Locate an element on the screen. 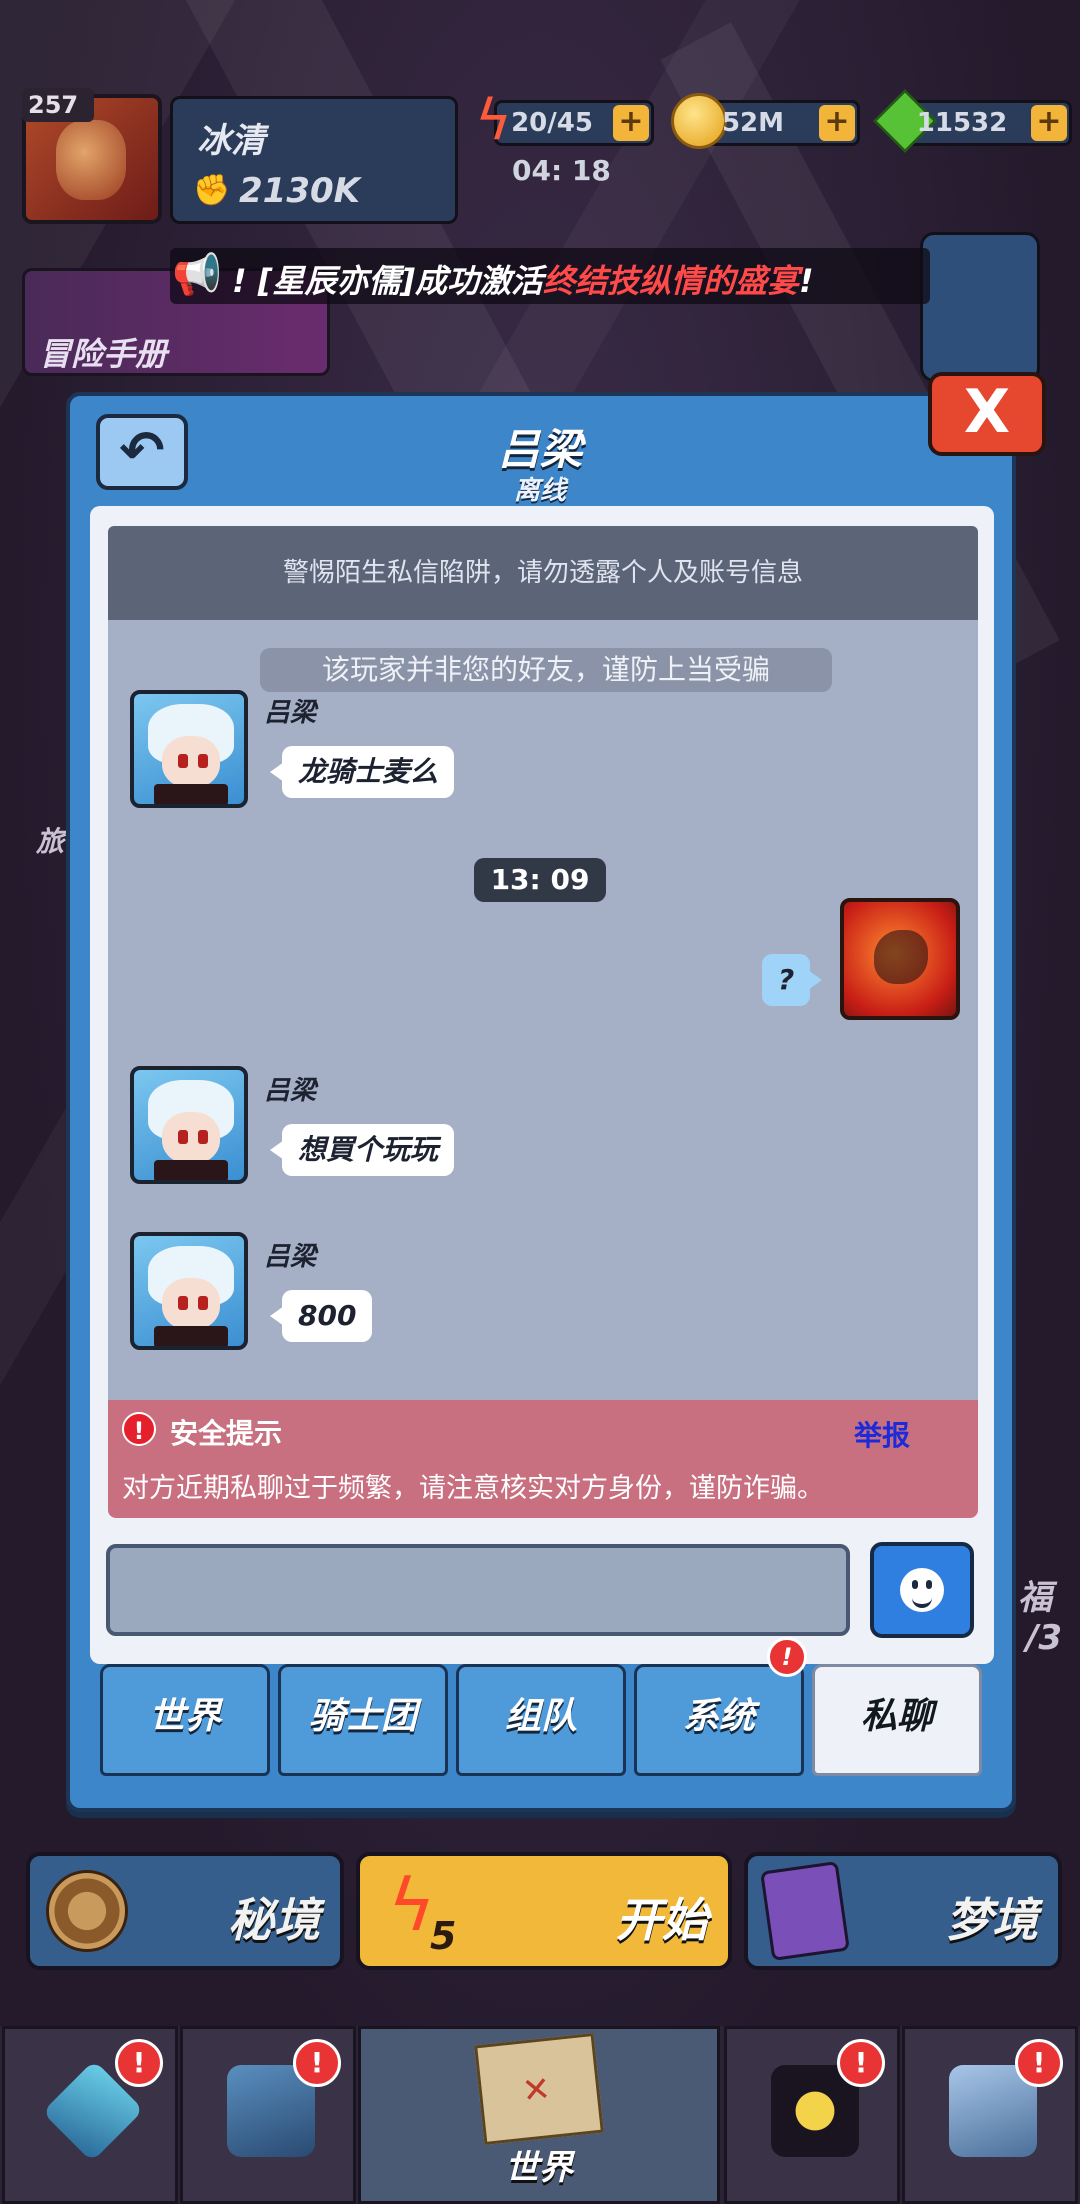 This screenshot has height=2204, width=1080. player-info-panel: 冰清 ✊ 2130K is located at coordinates (314, 160).